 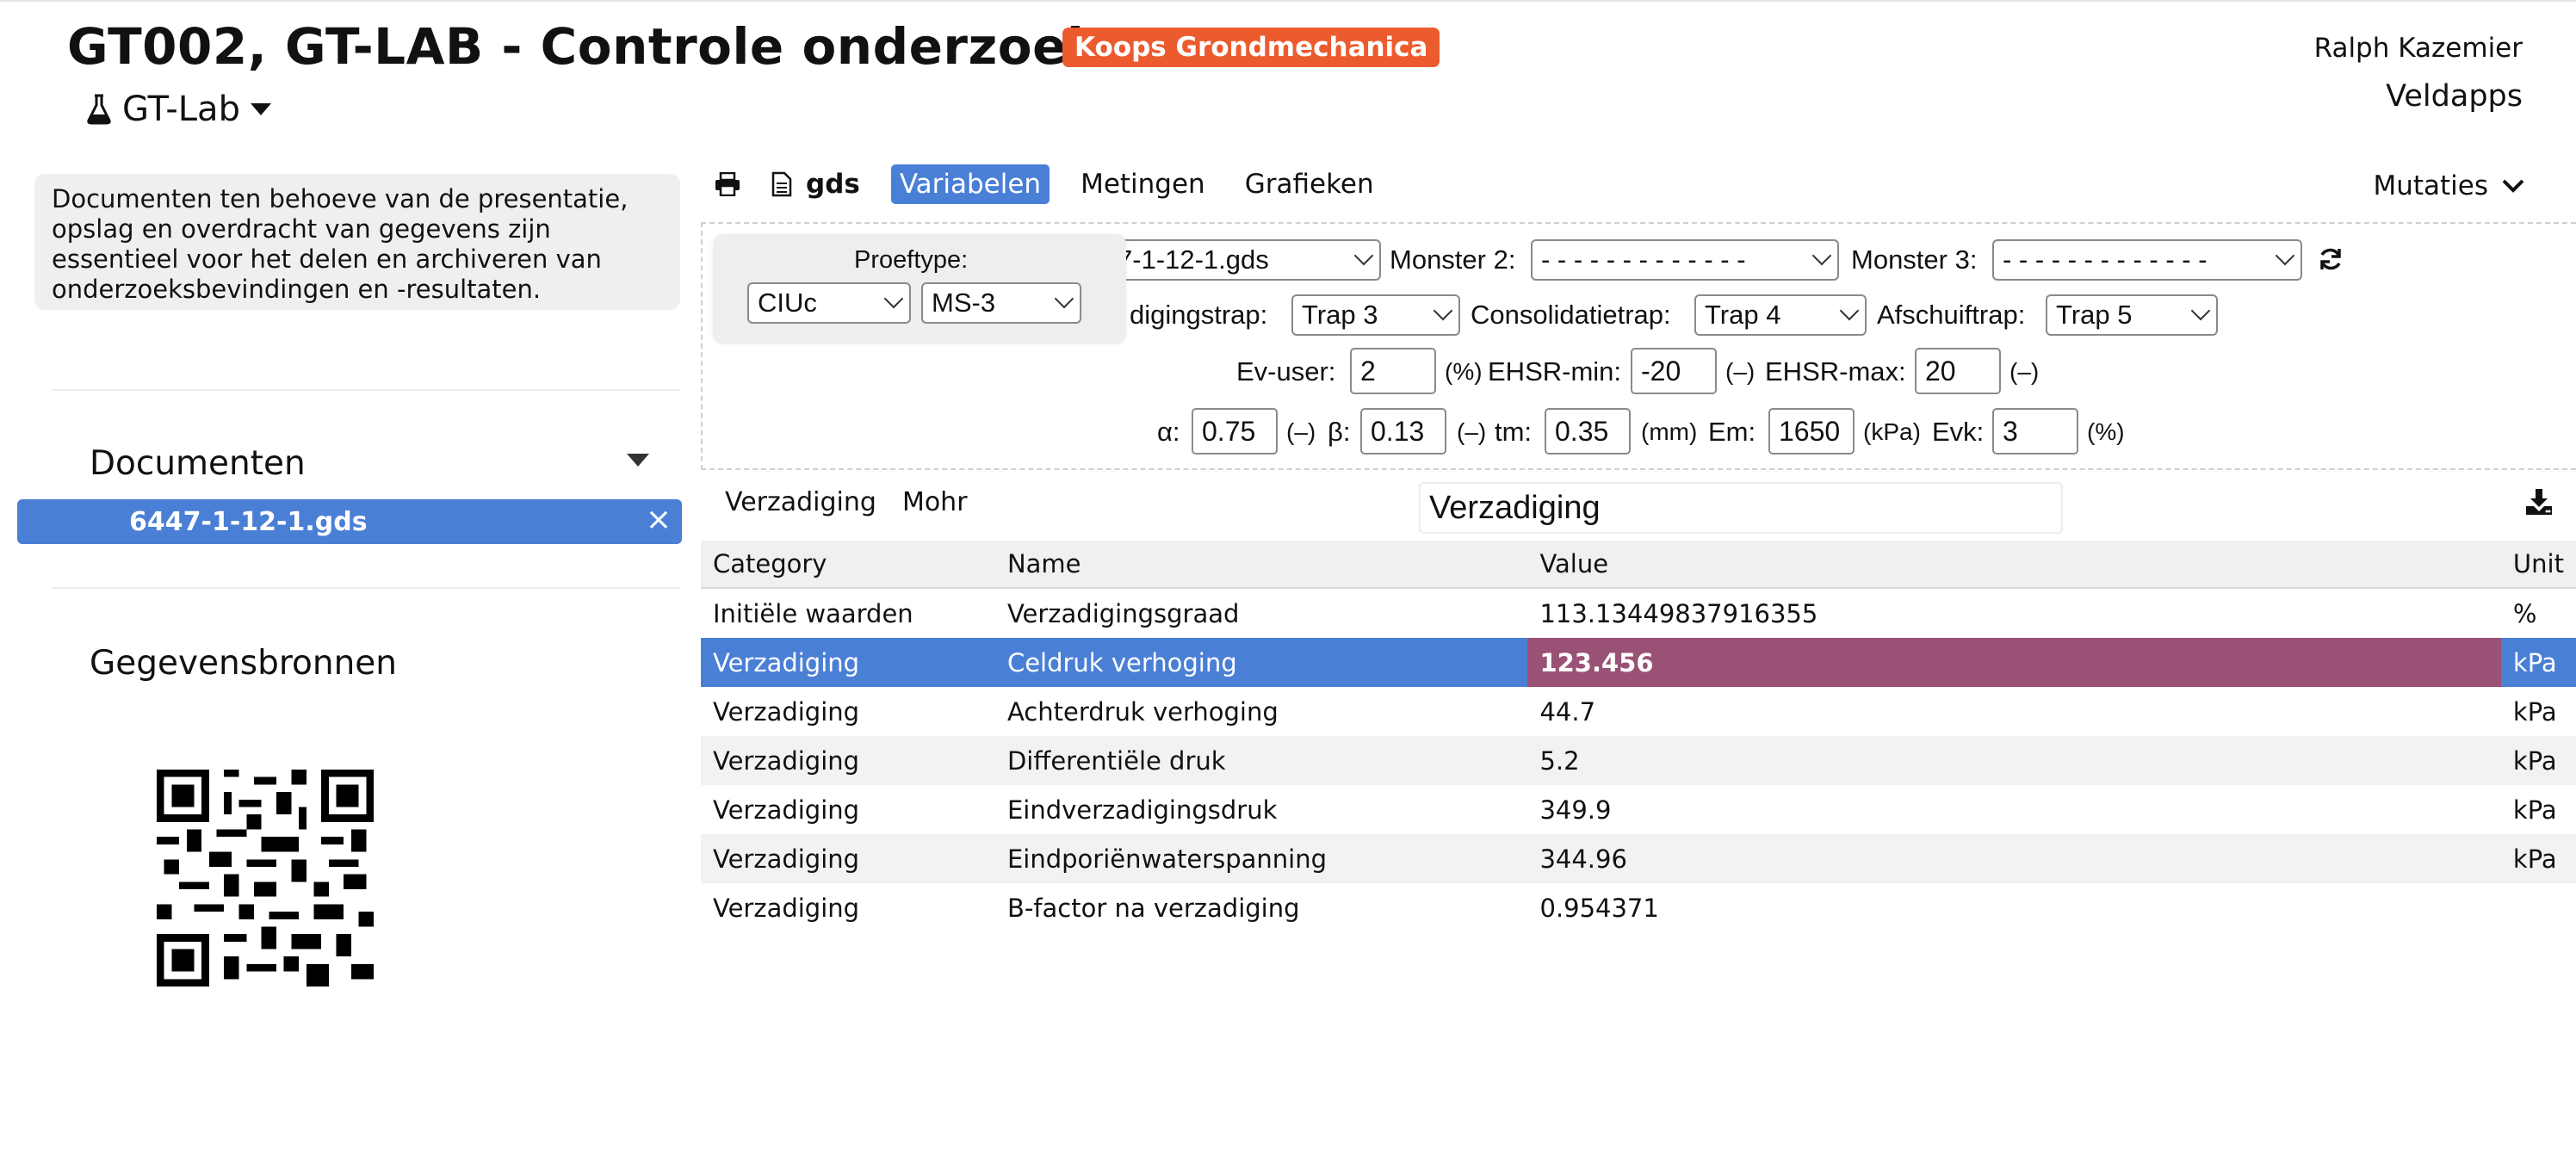 I want to click on cell-value: 44.7, so click(x=2014, y=711).